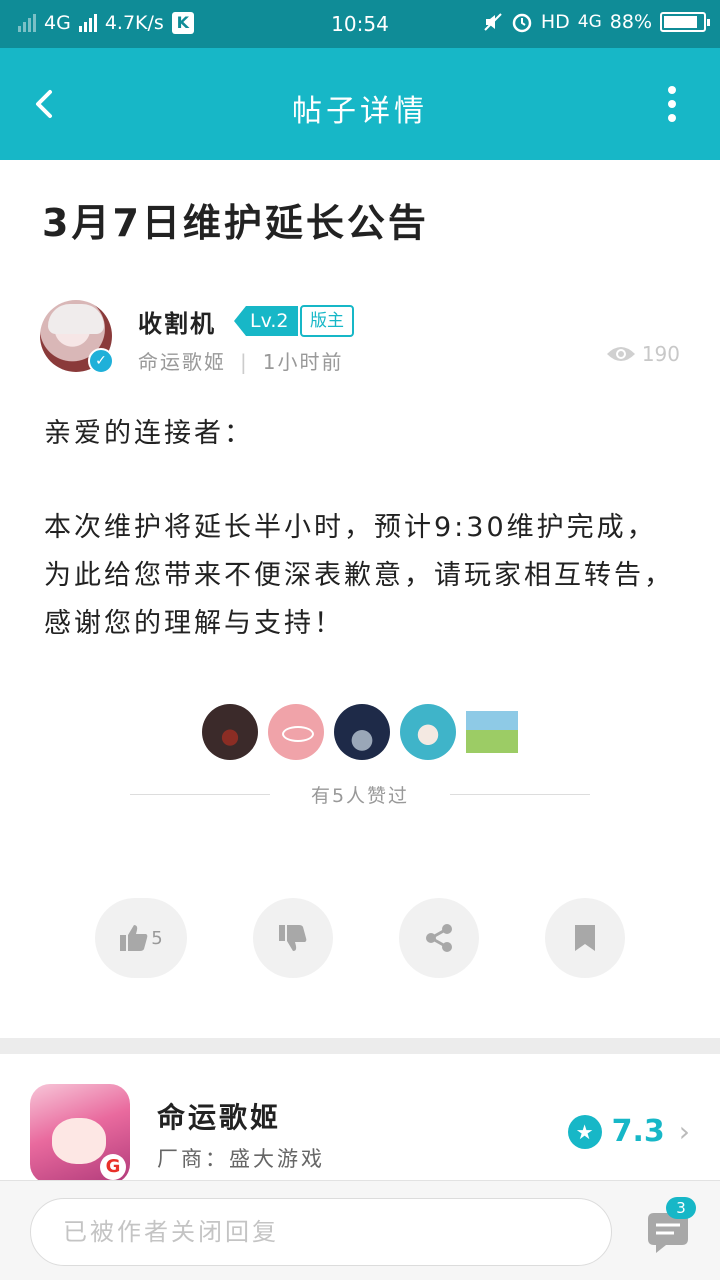 This screenshot has height=1280, width=720. I want to click on status-bar: 4G 4.7K/s K 10:54 HD 4G 88%, so click(360, 24).